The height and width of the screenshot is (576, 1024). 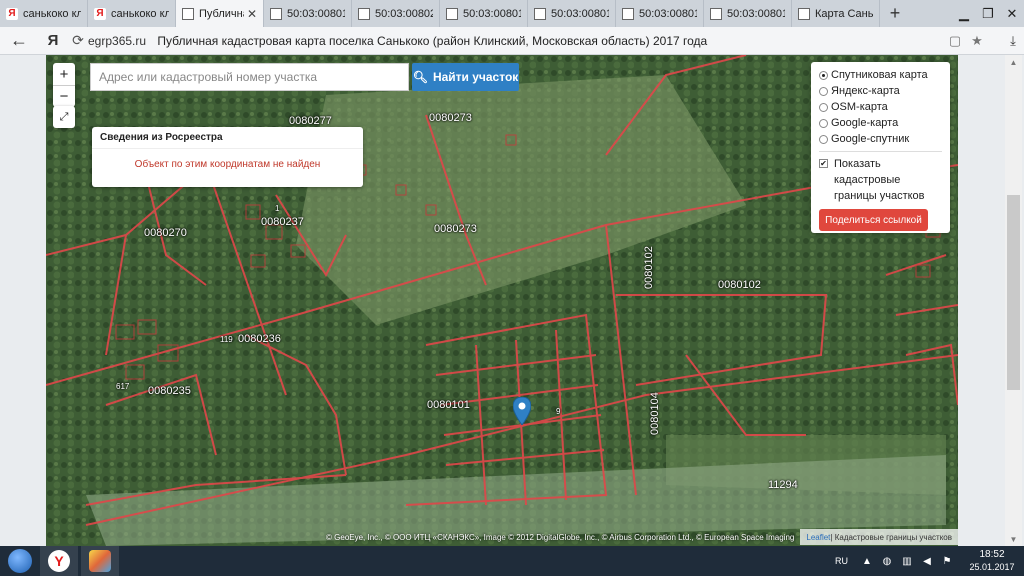 What do you see at coordinates (404, 13) in the screenshot?
I see `tab-title: 50:03:00802` at bounding box center [404, 13].